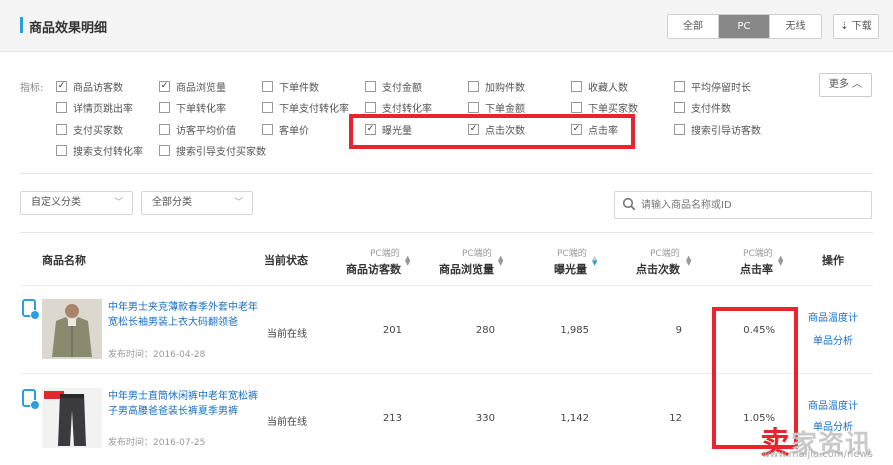 The image size is (893, 465). I want to click on metric-checkbox: 收藏人数, so click(599, 86).